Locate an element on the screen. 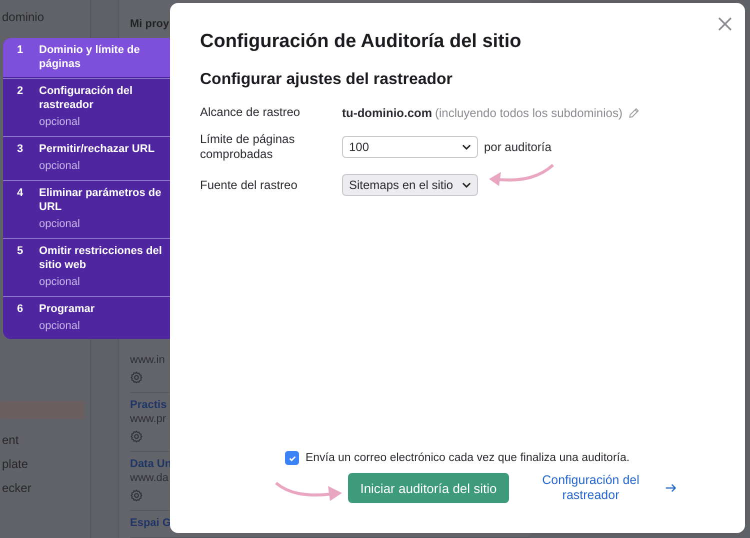 The image size is (750, 538). start-audit-button: Iniciar auditoría del sitio is located at coordinates (428, 488).